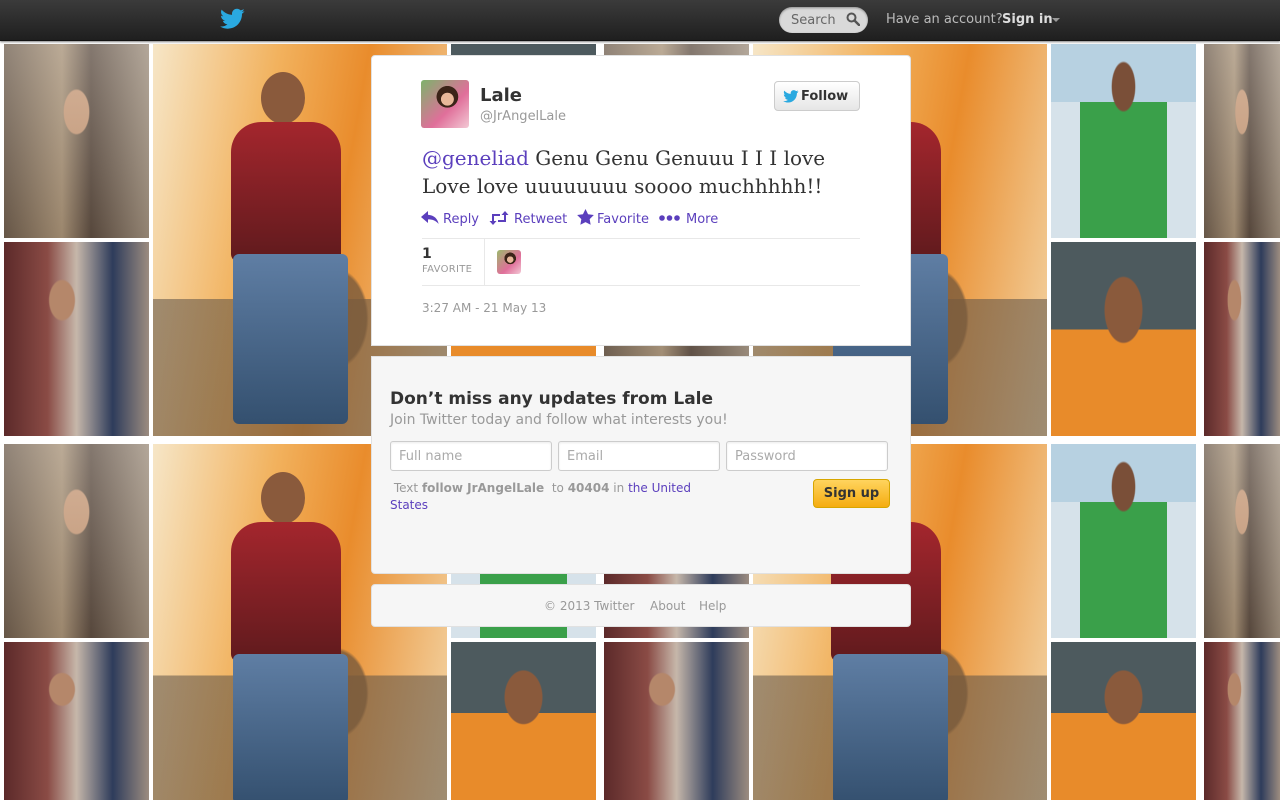 The width and height of the screenshot is (1280, 800). Describe the element at coordinates (461, 219) in the screenshot. I see `reply-label: Reply` at that location.